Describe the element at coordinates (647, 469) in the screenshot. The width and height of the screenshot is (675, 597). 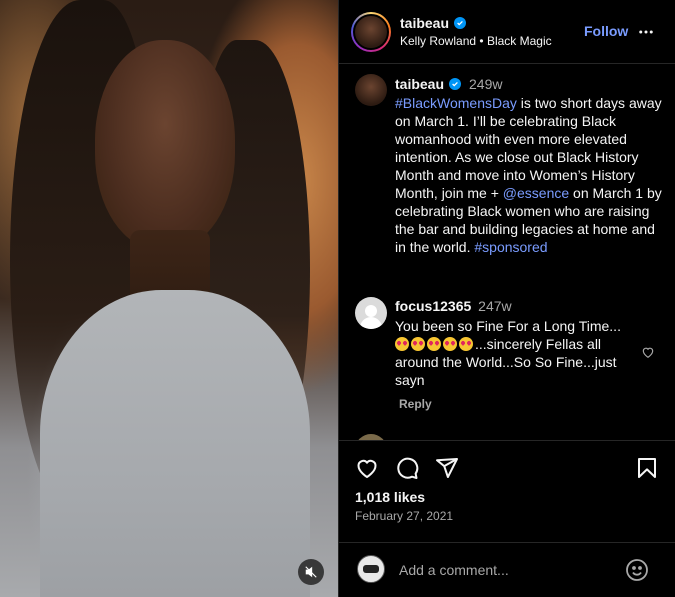
I see `bookmark-icon` at that location.